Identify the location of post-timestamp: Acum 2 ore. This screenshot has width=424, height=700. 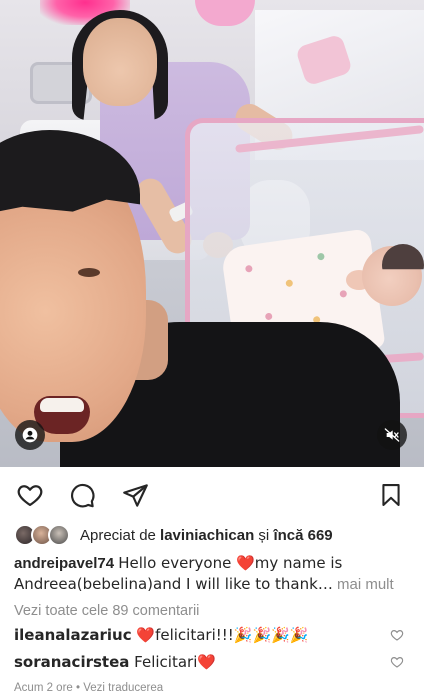
(43, 688).